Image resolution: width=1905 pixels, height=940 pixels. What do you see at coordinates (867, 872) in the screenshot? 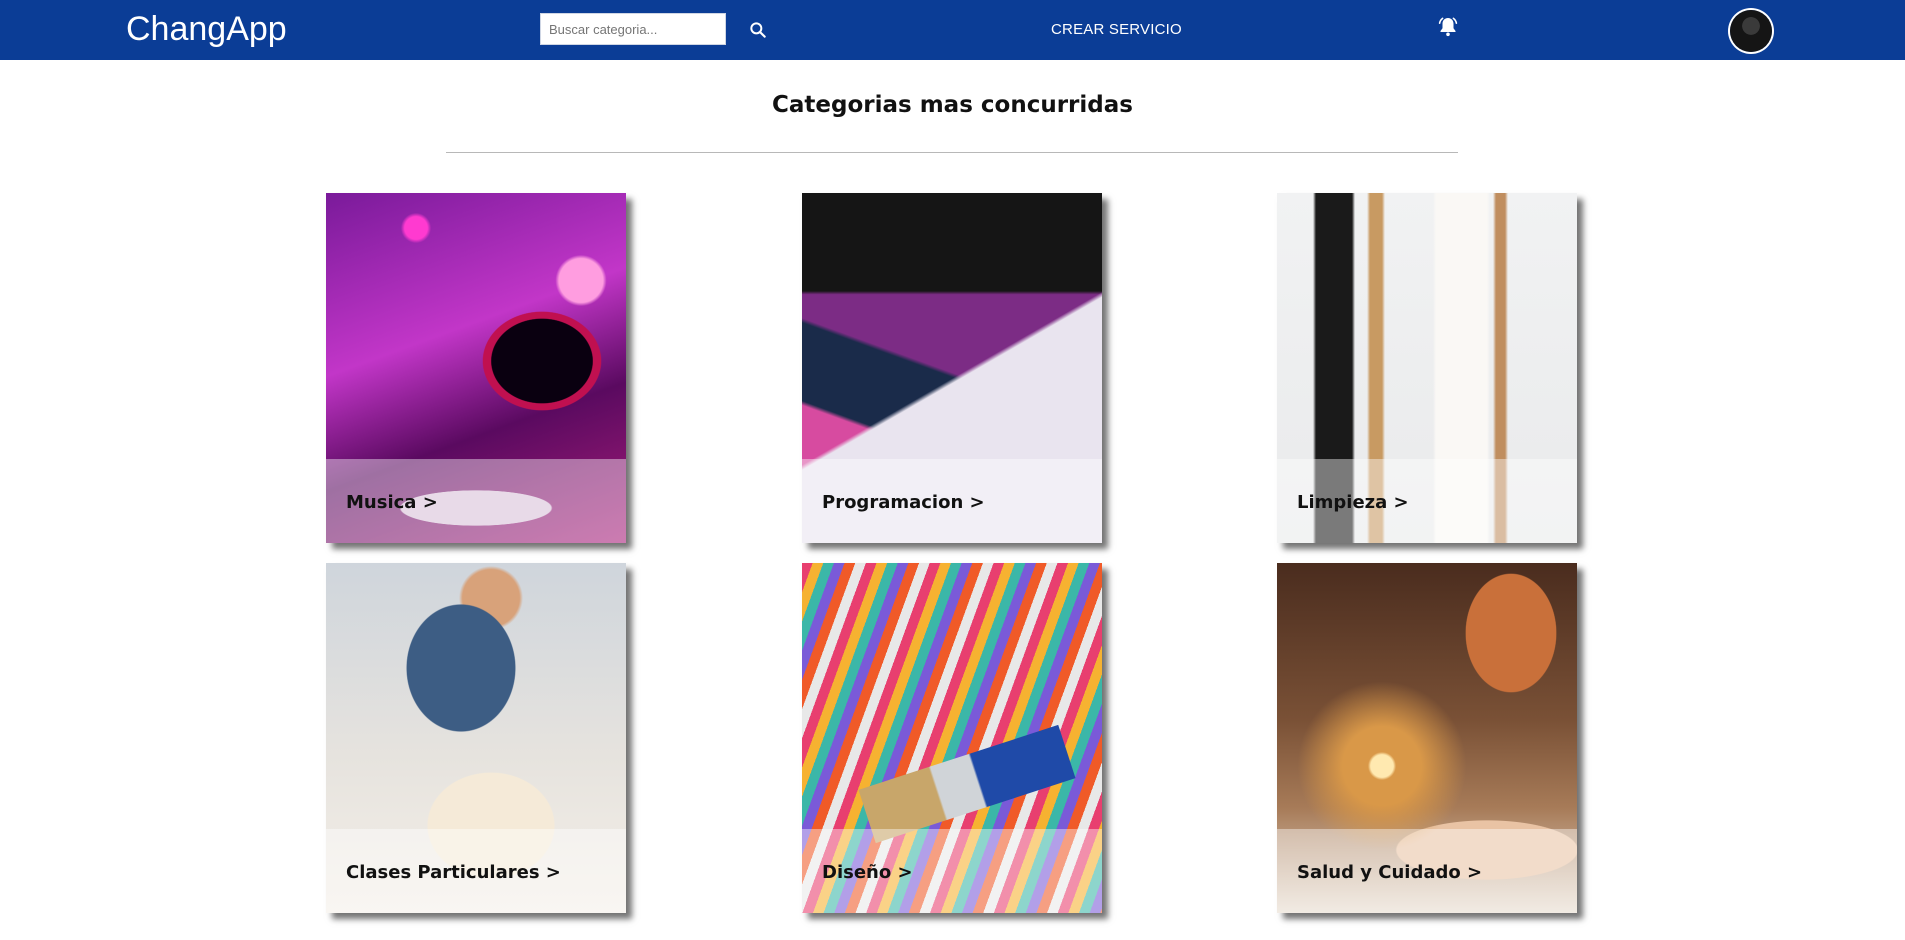
I see `category-label: Diseño >` at bounding box center [867, 872].